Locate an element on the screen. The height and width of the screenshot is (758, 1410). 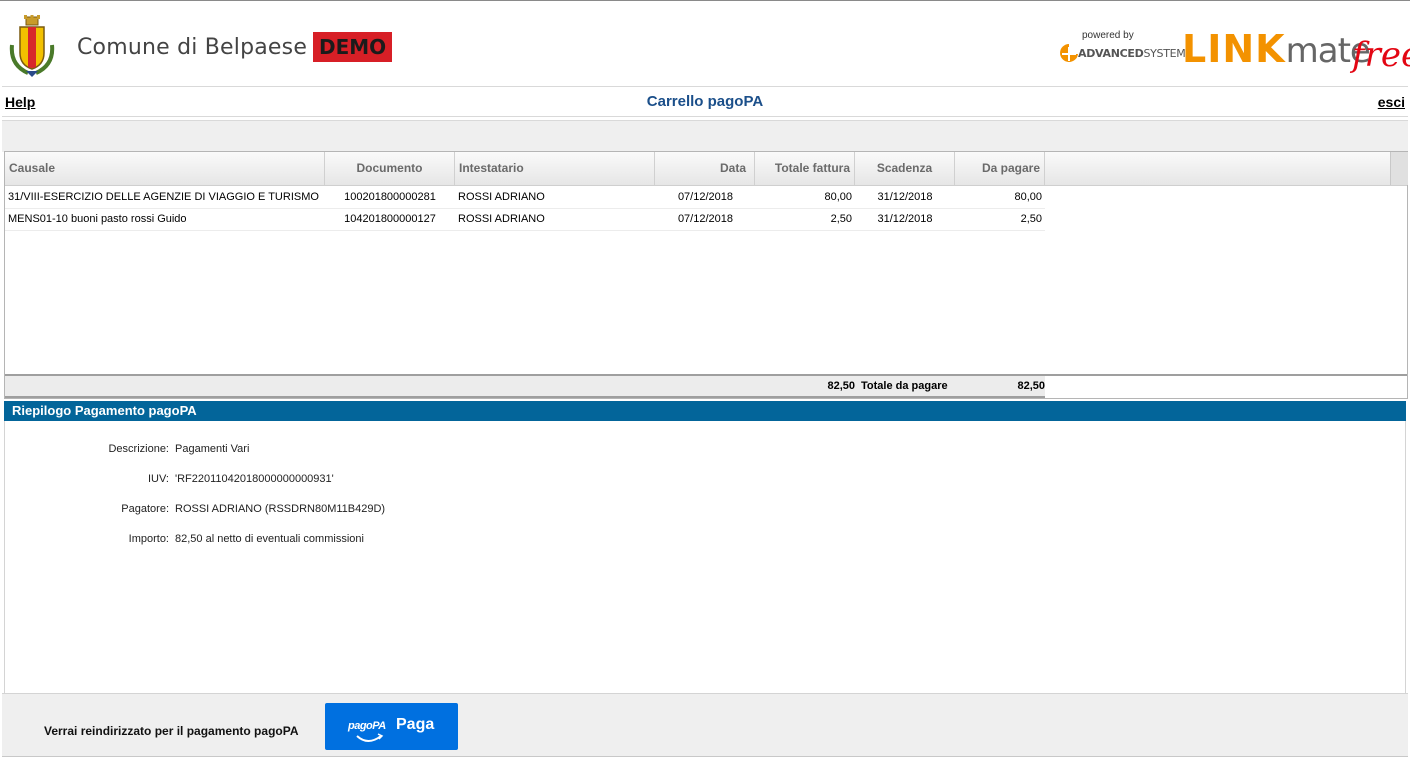
column-header-data: Data is located at coordinates (705, 168).